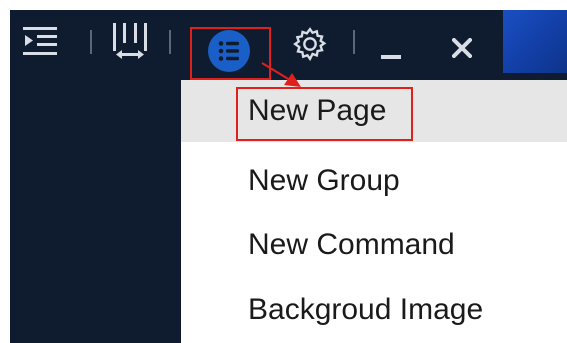 The height and width of the screenshot is (343, 567). What do you see at coordinates (230, 53) in the screenshot?
I see `toolbar-highlight-box` at bounding box center [230, 53].